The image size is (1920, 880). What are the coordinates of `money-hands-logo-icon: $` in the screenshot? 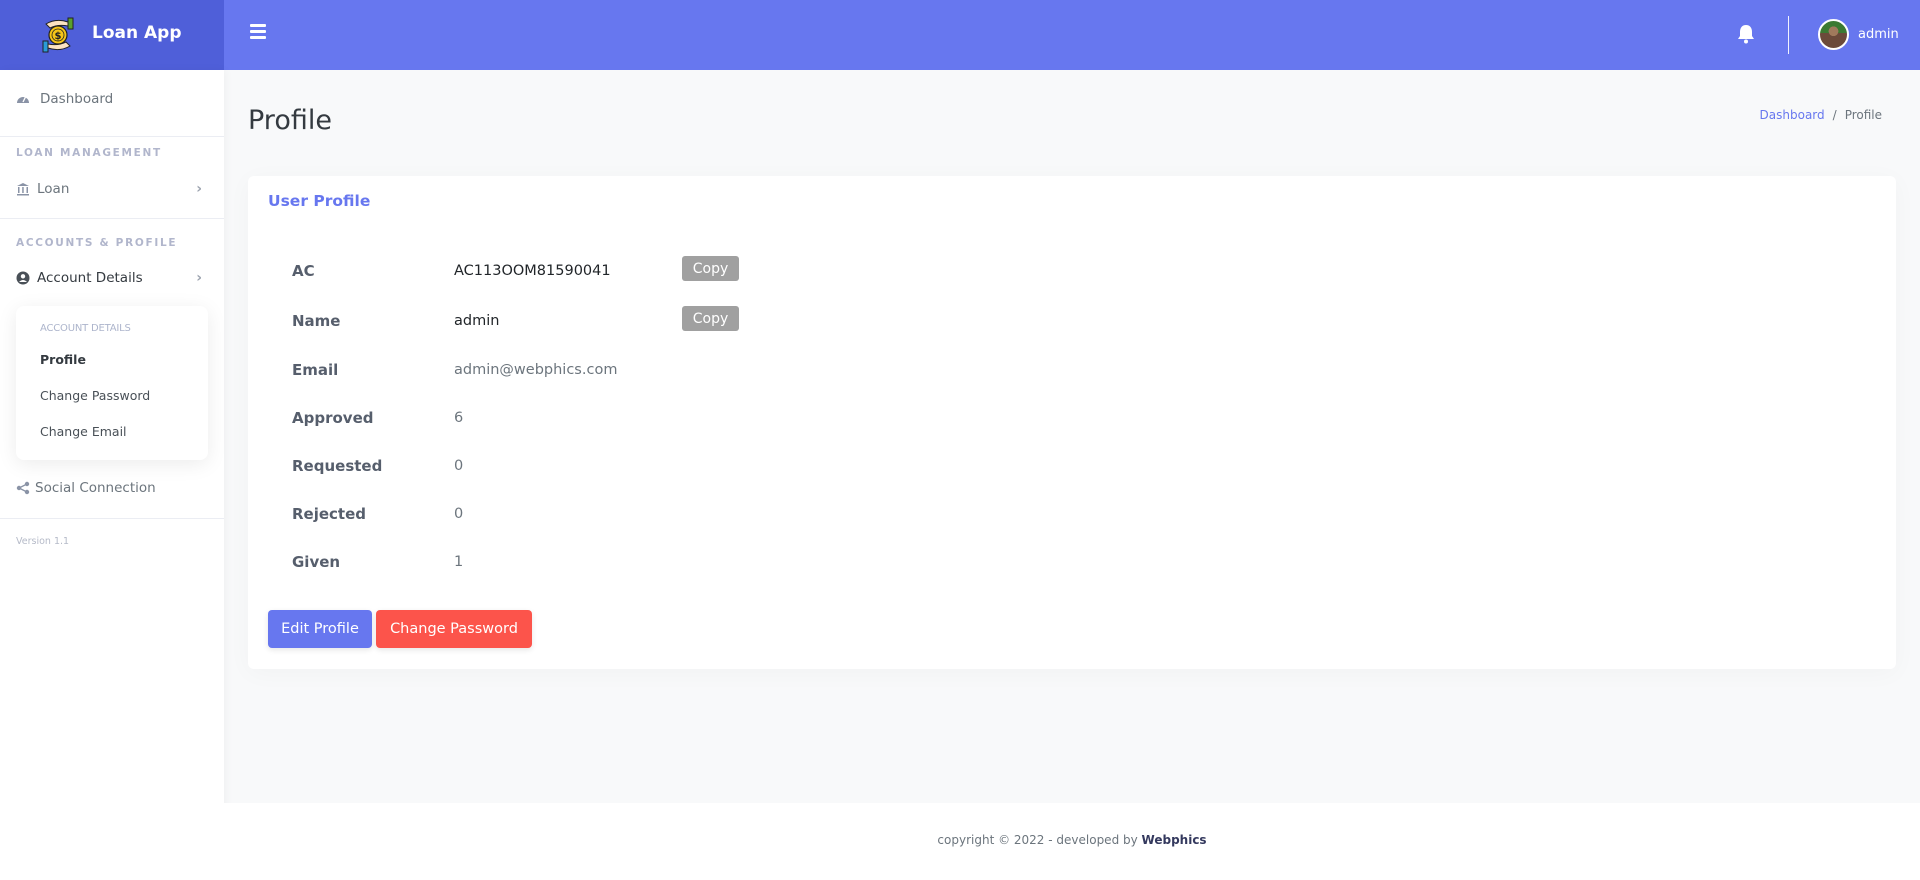 It's located at (58, 35).